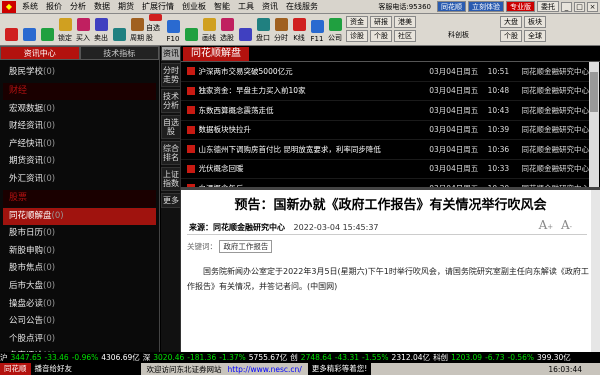  What do you see at coordinates (594, 124) in the screenshot?
I see `news-scrollbar` at bounding box center [594, 124].